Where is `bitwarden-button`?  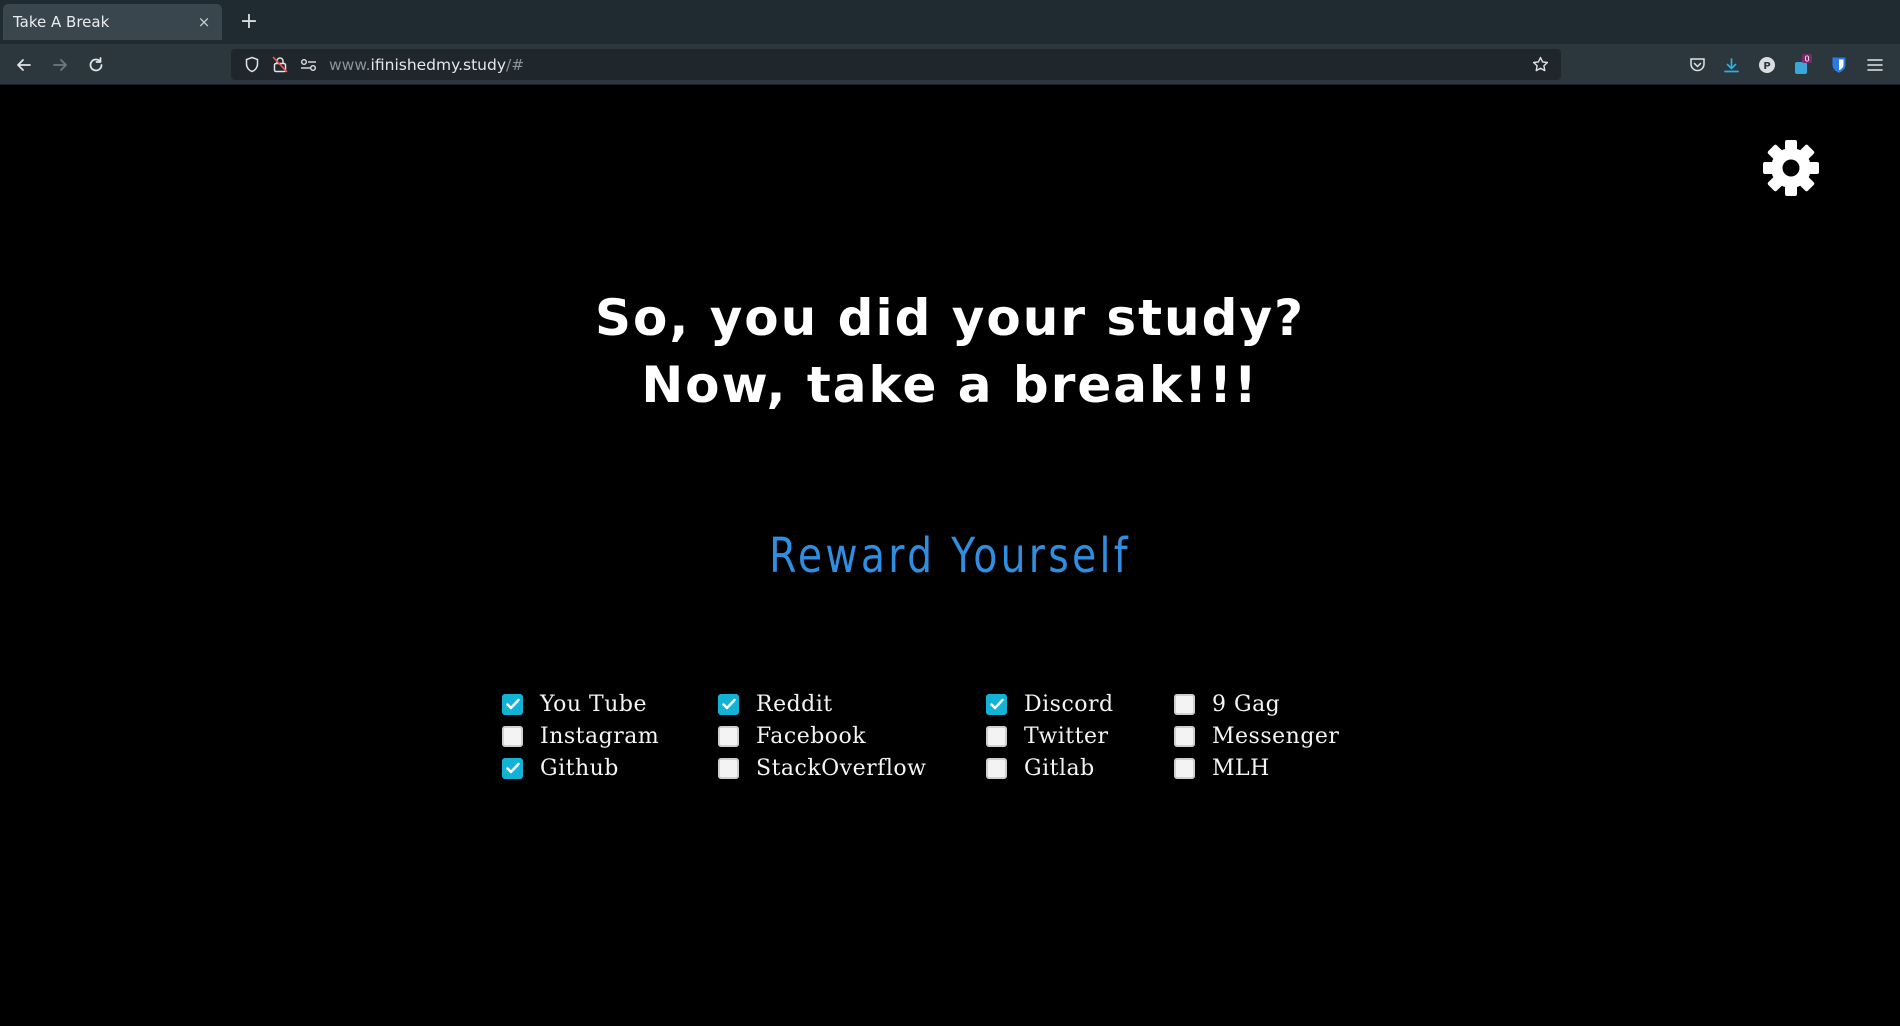 bitwarden-button is located at coordinates (1839, 65).